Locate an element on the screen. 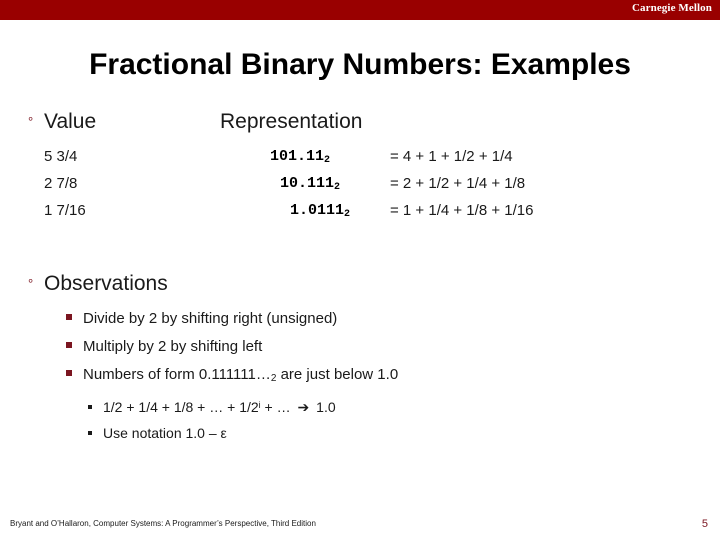 The height and width of the screenshot is (540, 720). page-title: Fractional Binary Numbers: Examples is located at coordinates (360, 64).